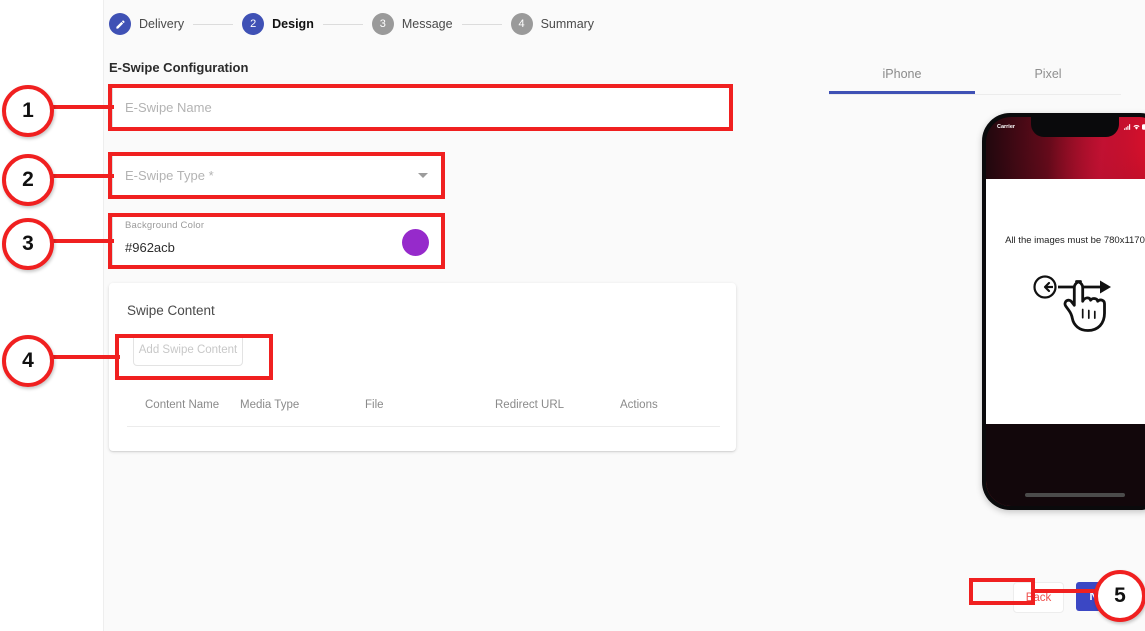 Image resolution: width=1145 pixels, height=631 pixels. Describe the element at coordinates (171, 310) in the screenshot. I see `swipe-content-title: Swipe Content` at that location.